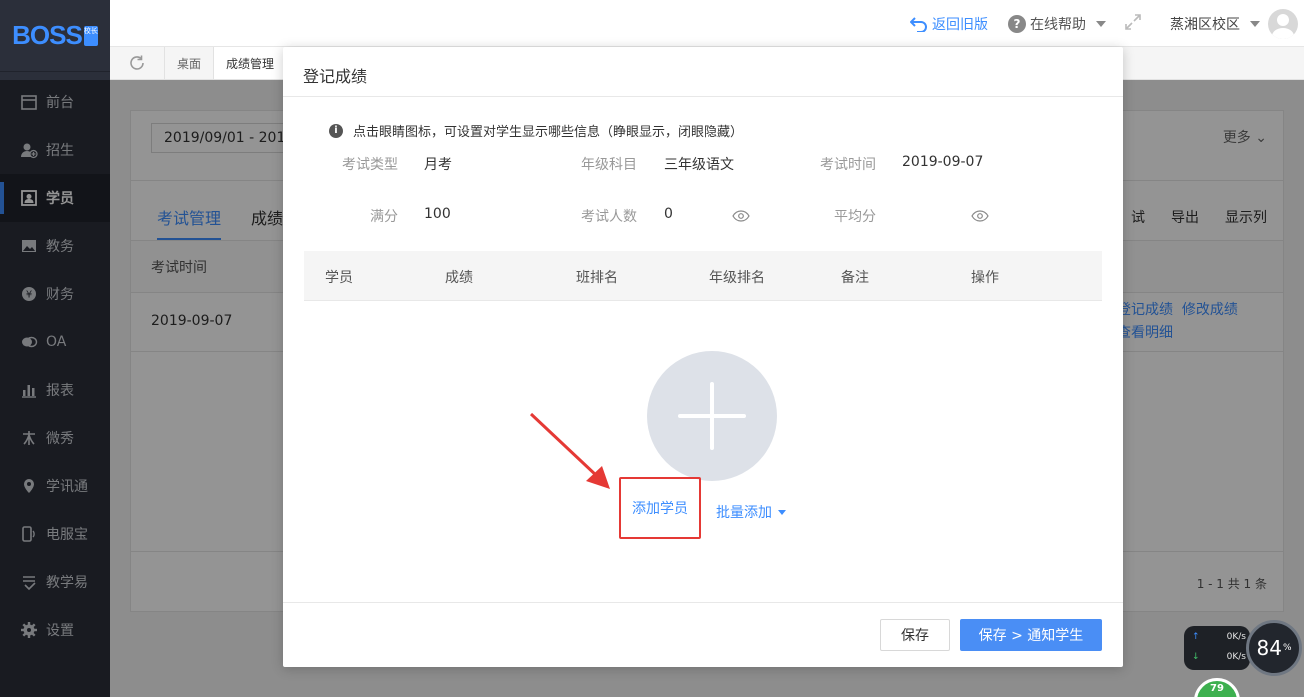 The image size is (1304, 697). I want to click on mini-value: 79, so click(1217, 688).